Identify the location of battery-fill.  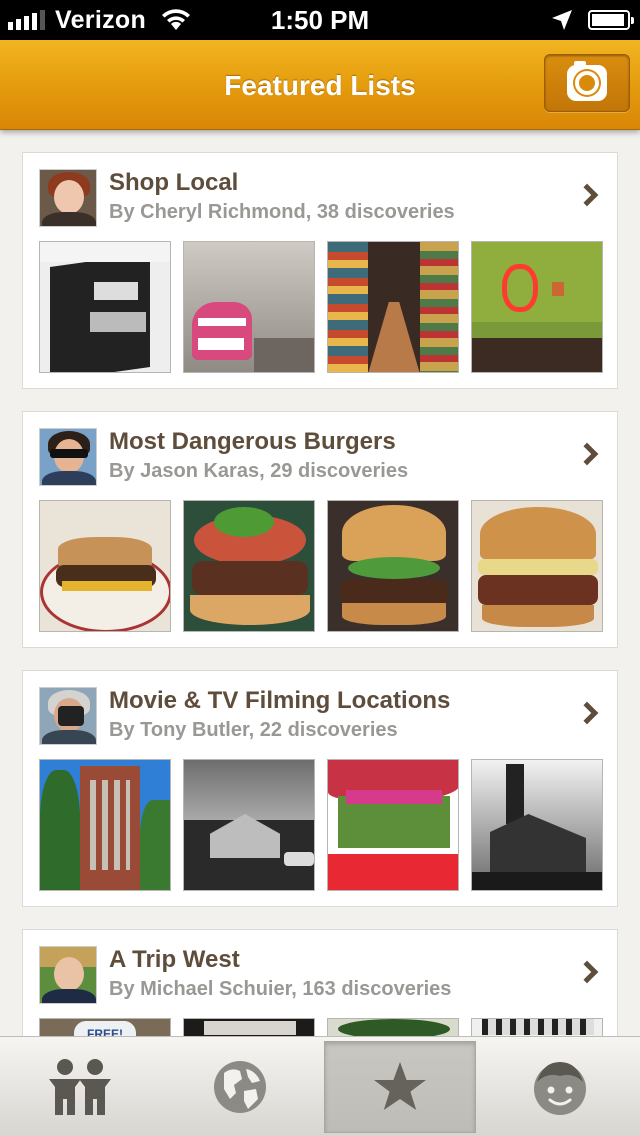
(608, 20).